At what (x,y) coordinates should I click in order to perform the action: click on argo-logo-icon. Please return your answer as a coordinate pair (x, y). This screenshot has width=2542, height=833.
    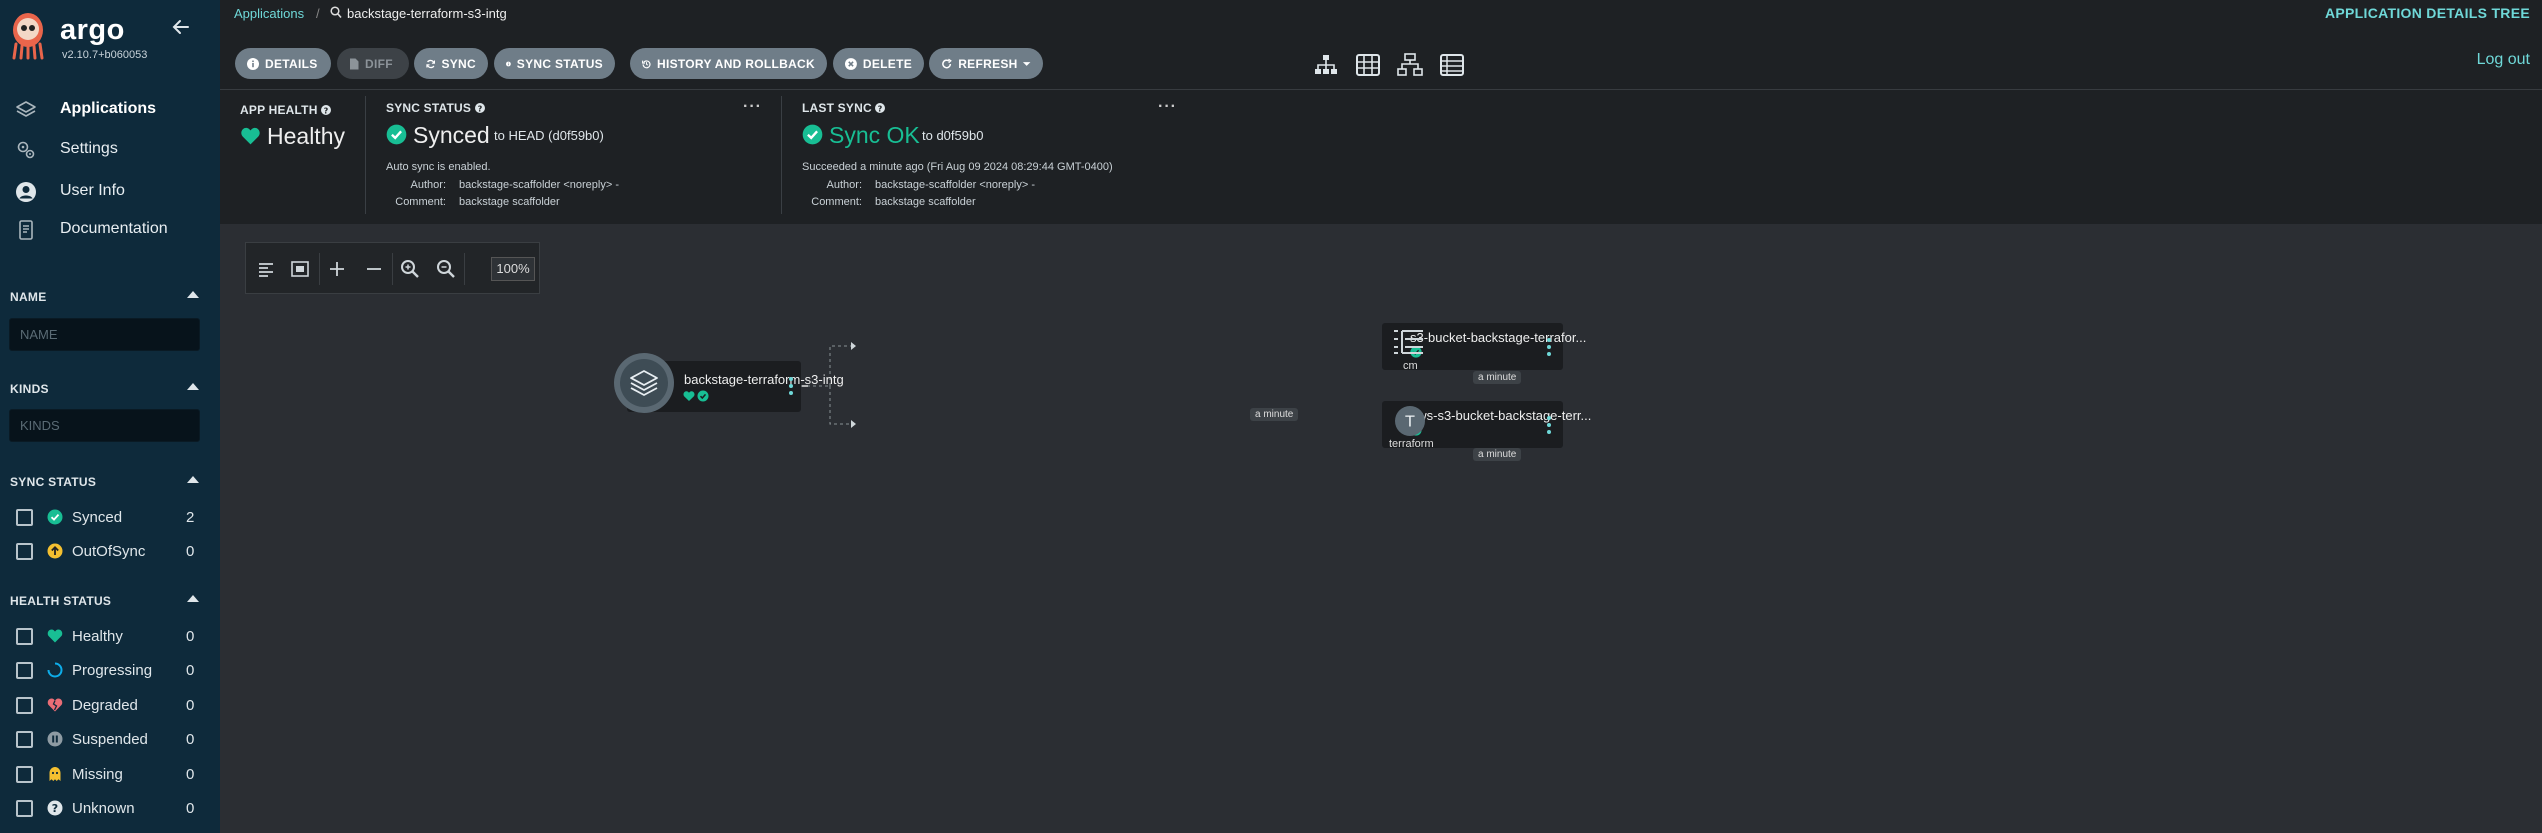
    Looking at the image, I should click on (28, 36).